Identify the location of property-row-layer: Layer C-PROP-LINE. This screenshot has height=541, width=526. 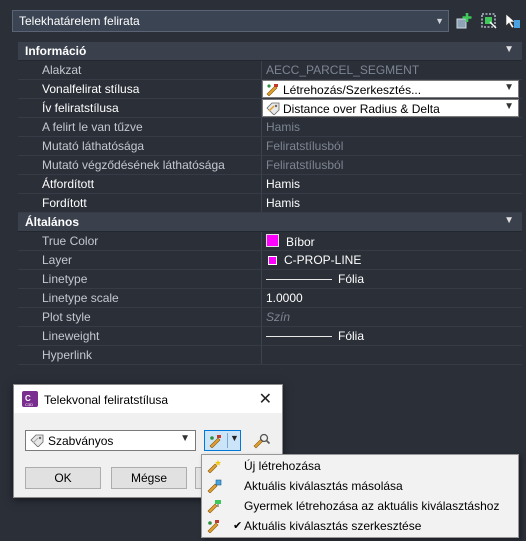
(270, 260).